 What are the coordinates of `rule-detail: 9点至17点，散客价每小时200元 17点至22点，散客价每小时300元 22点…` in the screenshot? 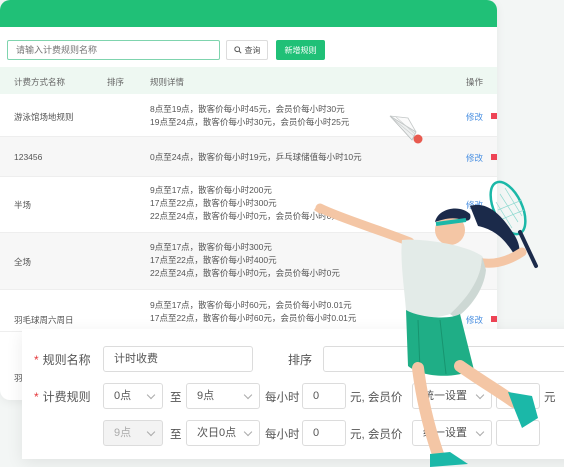 It's located at (245, 203).